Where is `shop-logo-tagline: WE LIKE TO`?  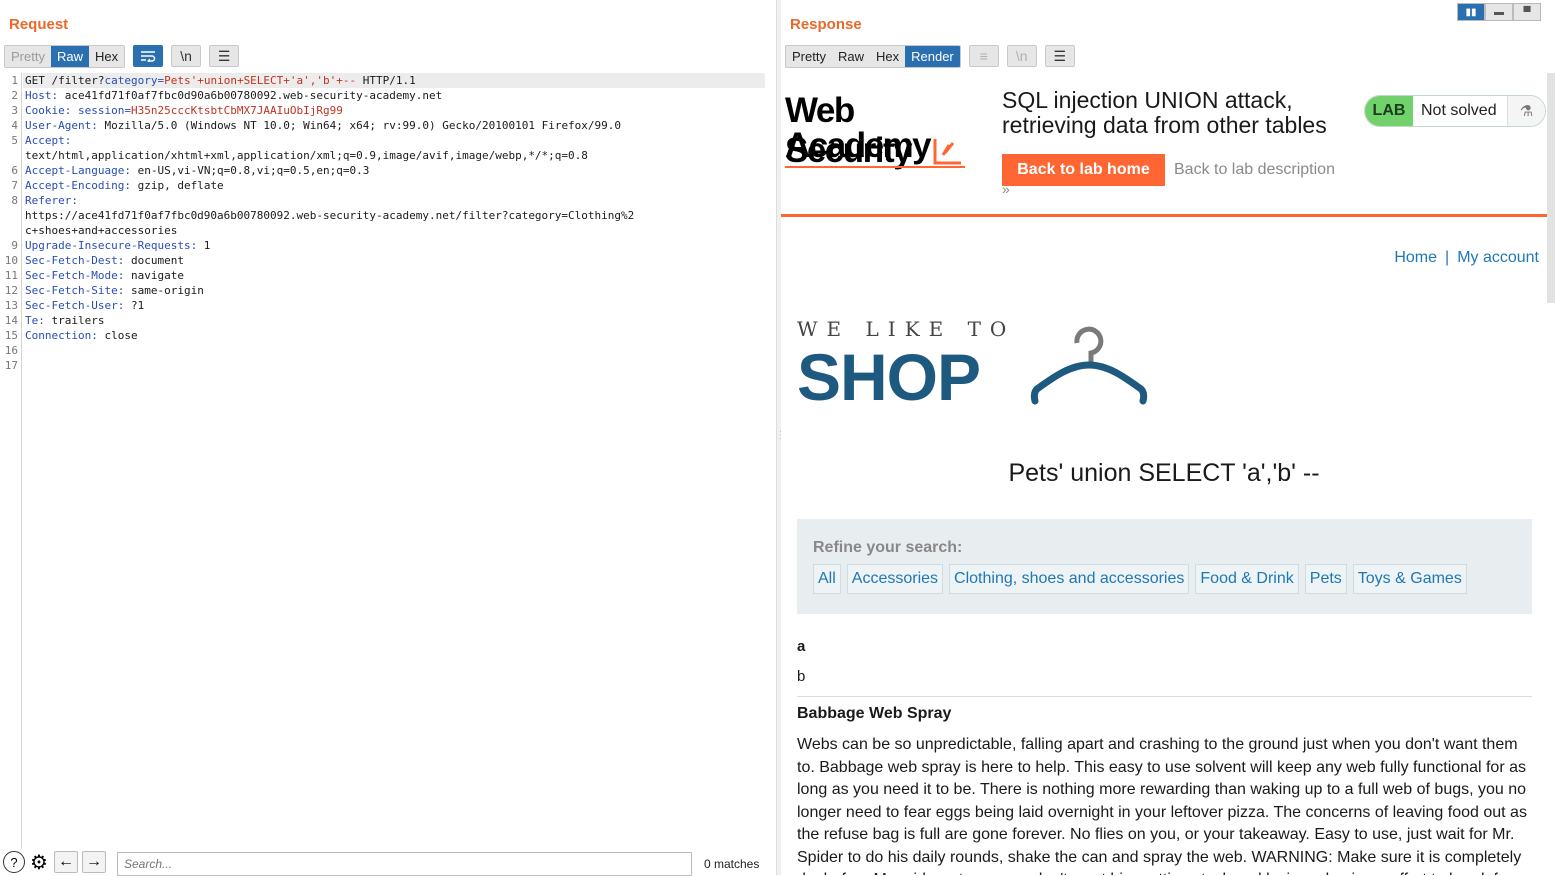 shop-logo-tagline: WE LIKE TO is located at coordinates (906, 329).